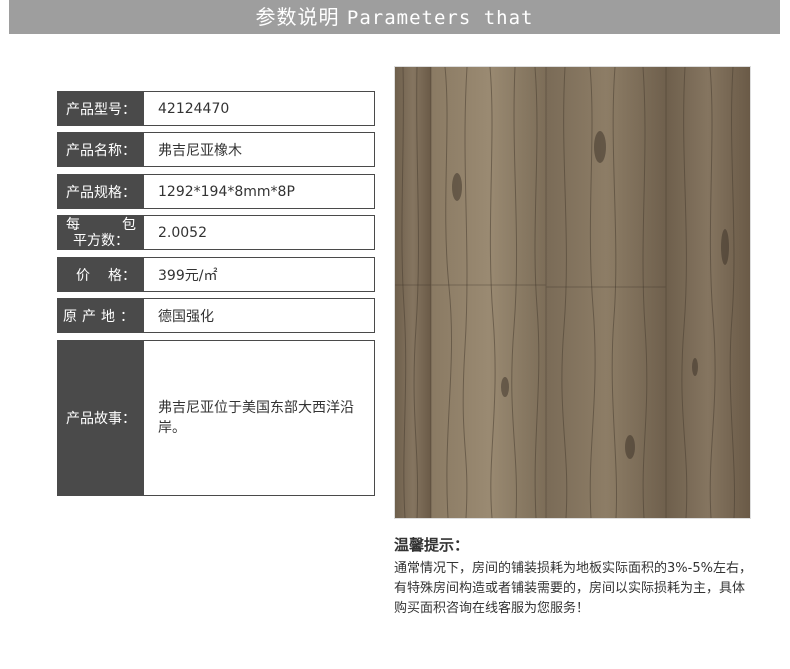 This screenshot has height=669, width=790. What do you see at coordinates (186, 316) in the screenshot?
I see `param-value-origin: 德国强化` at bounding box center [186, 316].